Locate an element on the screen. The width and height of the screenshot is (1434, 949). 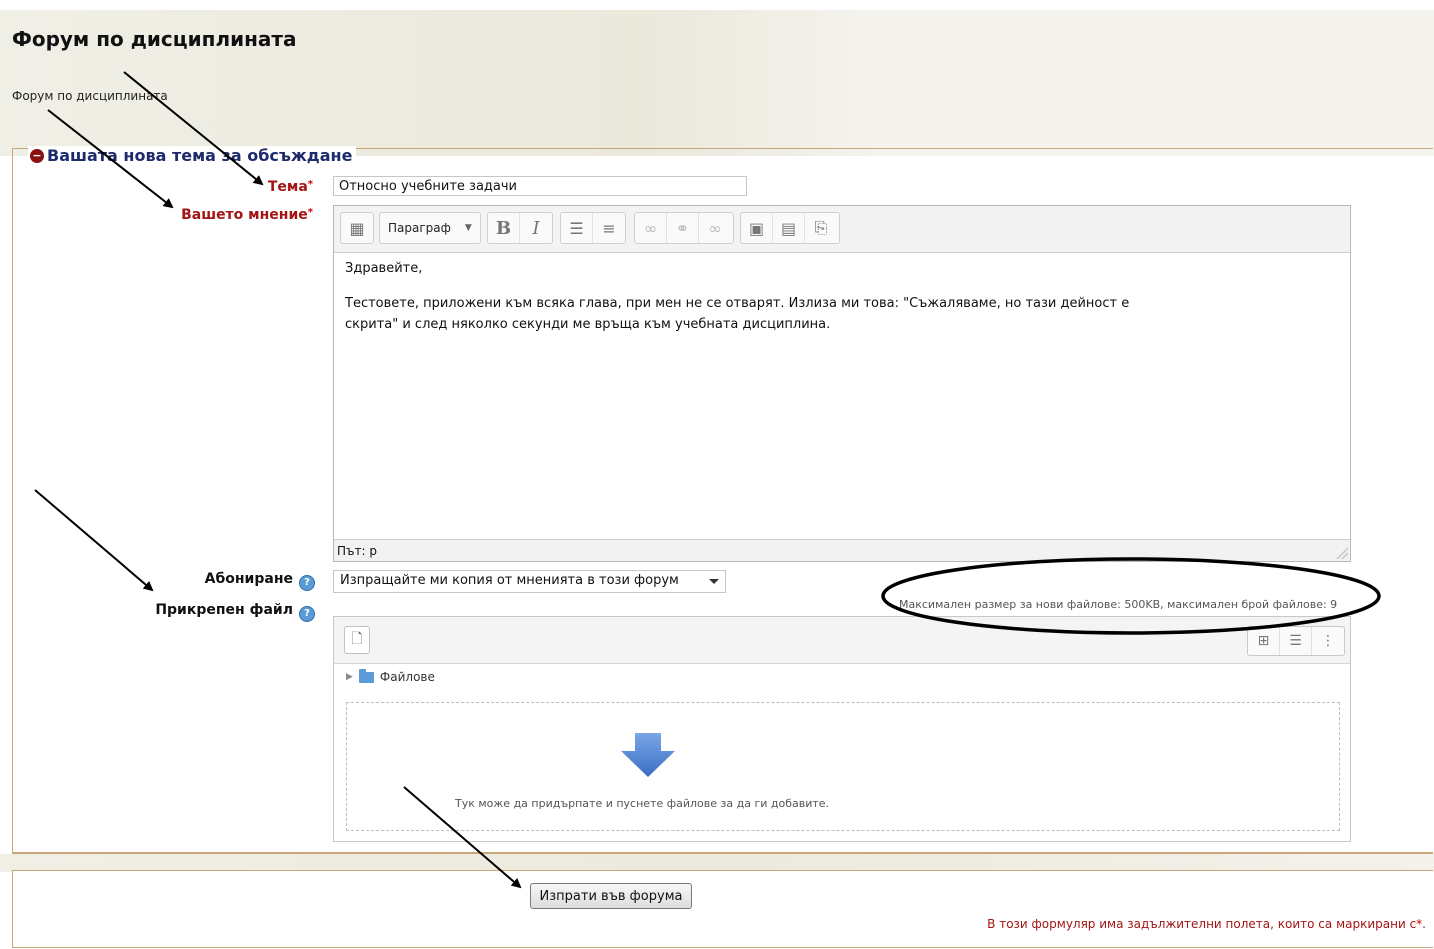
attachment-label-text: Прикрепен файл is located at coordinates (224, 610).